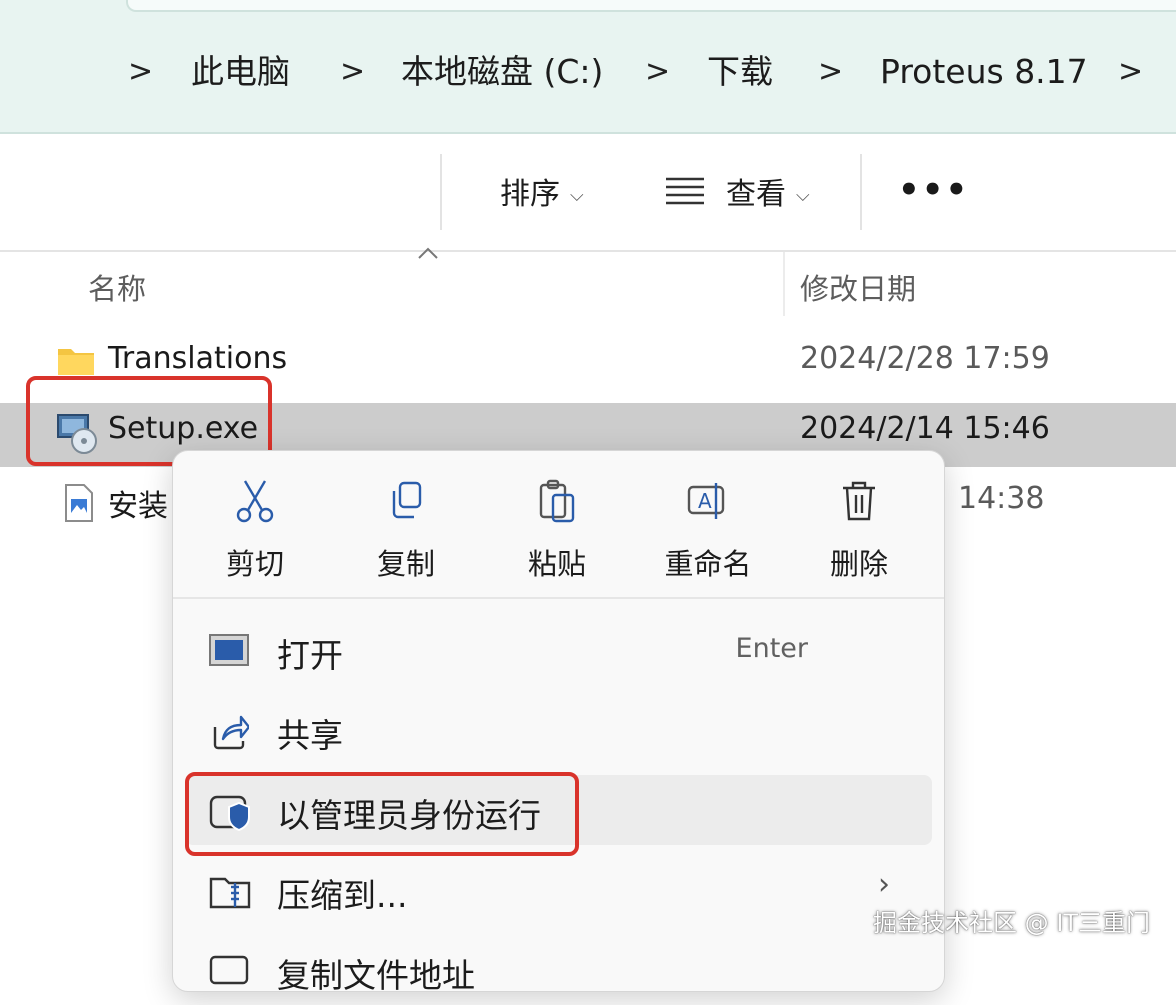 The image size is (1176, 1005). What do you see at coordinates (756, 194) in the screenshot?
I see `view-label: 查看` at bounding box center [756, 194].